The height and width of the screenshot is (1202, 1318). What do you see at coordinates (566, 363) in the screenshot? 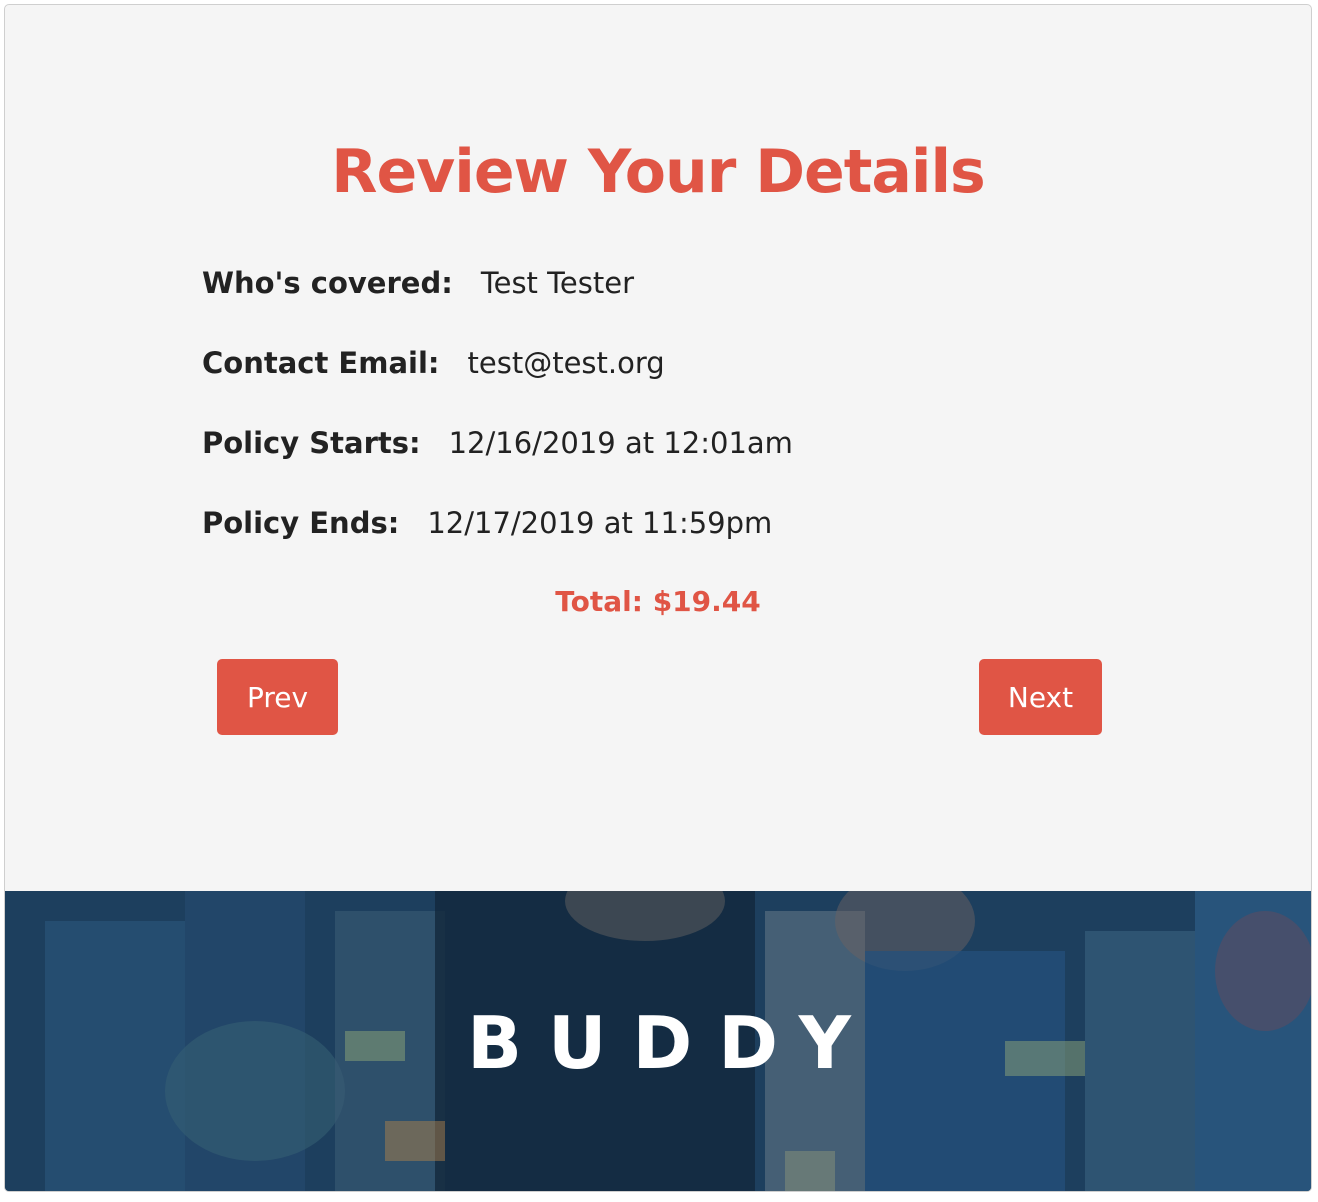
I see `detail-value: test@test.org` at bounding box center [566, 363].